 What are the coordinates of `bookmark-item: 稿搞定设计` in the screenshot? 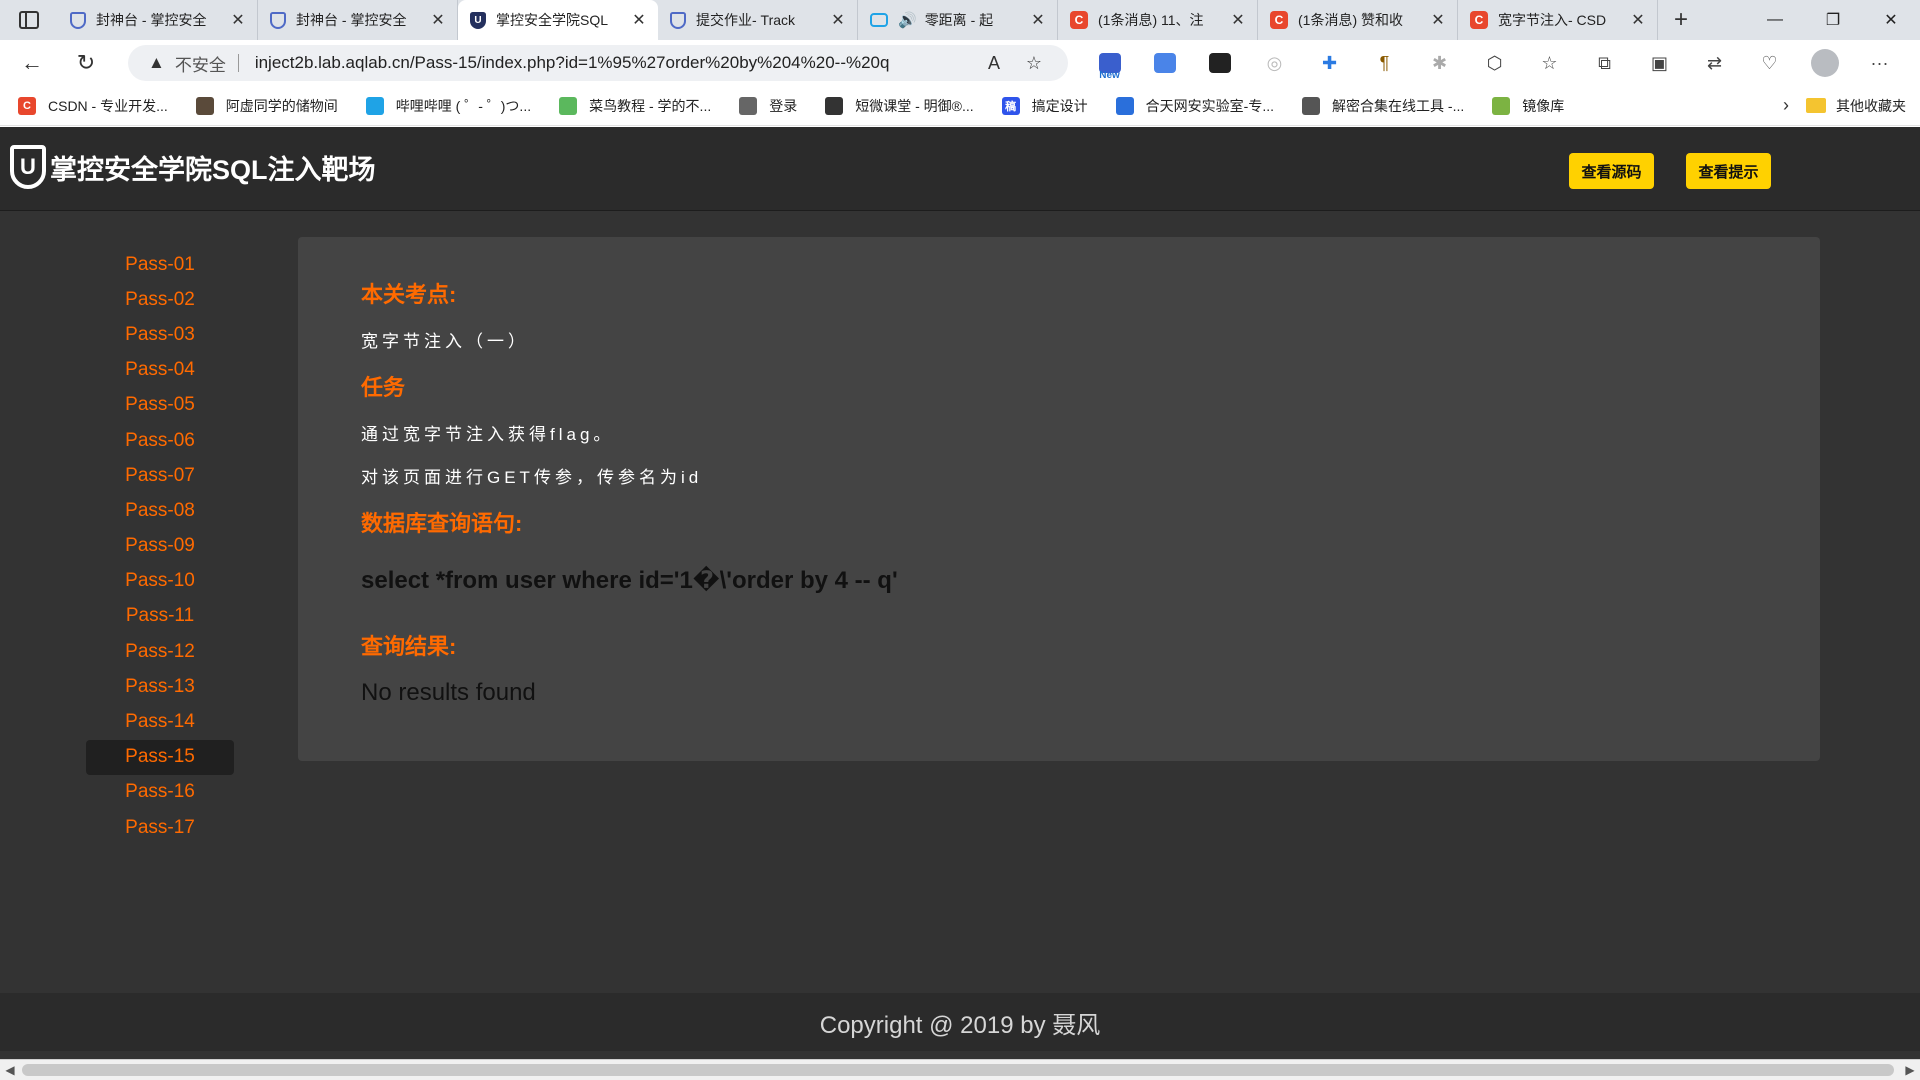 It's located at (1041, 106).